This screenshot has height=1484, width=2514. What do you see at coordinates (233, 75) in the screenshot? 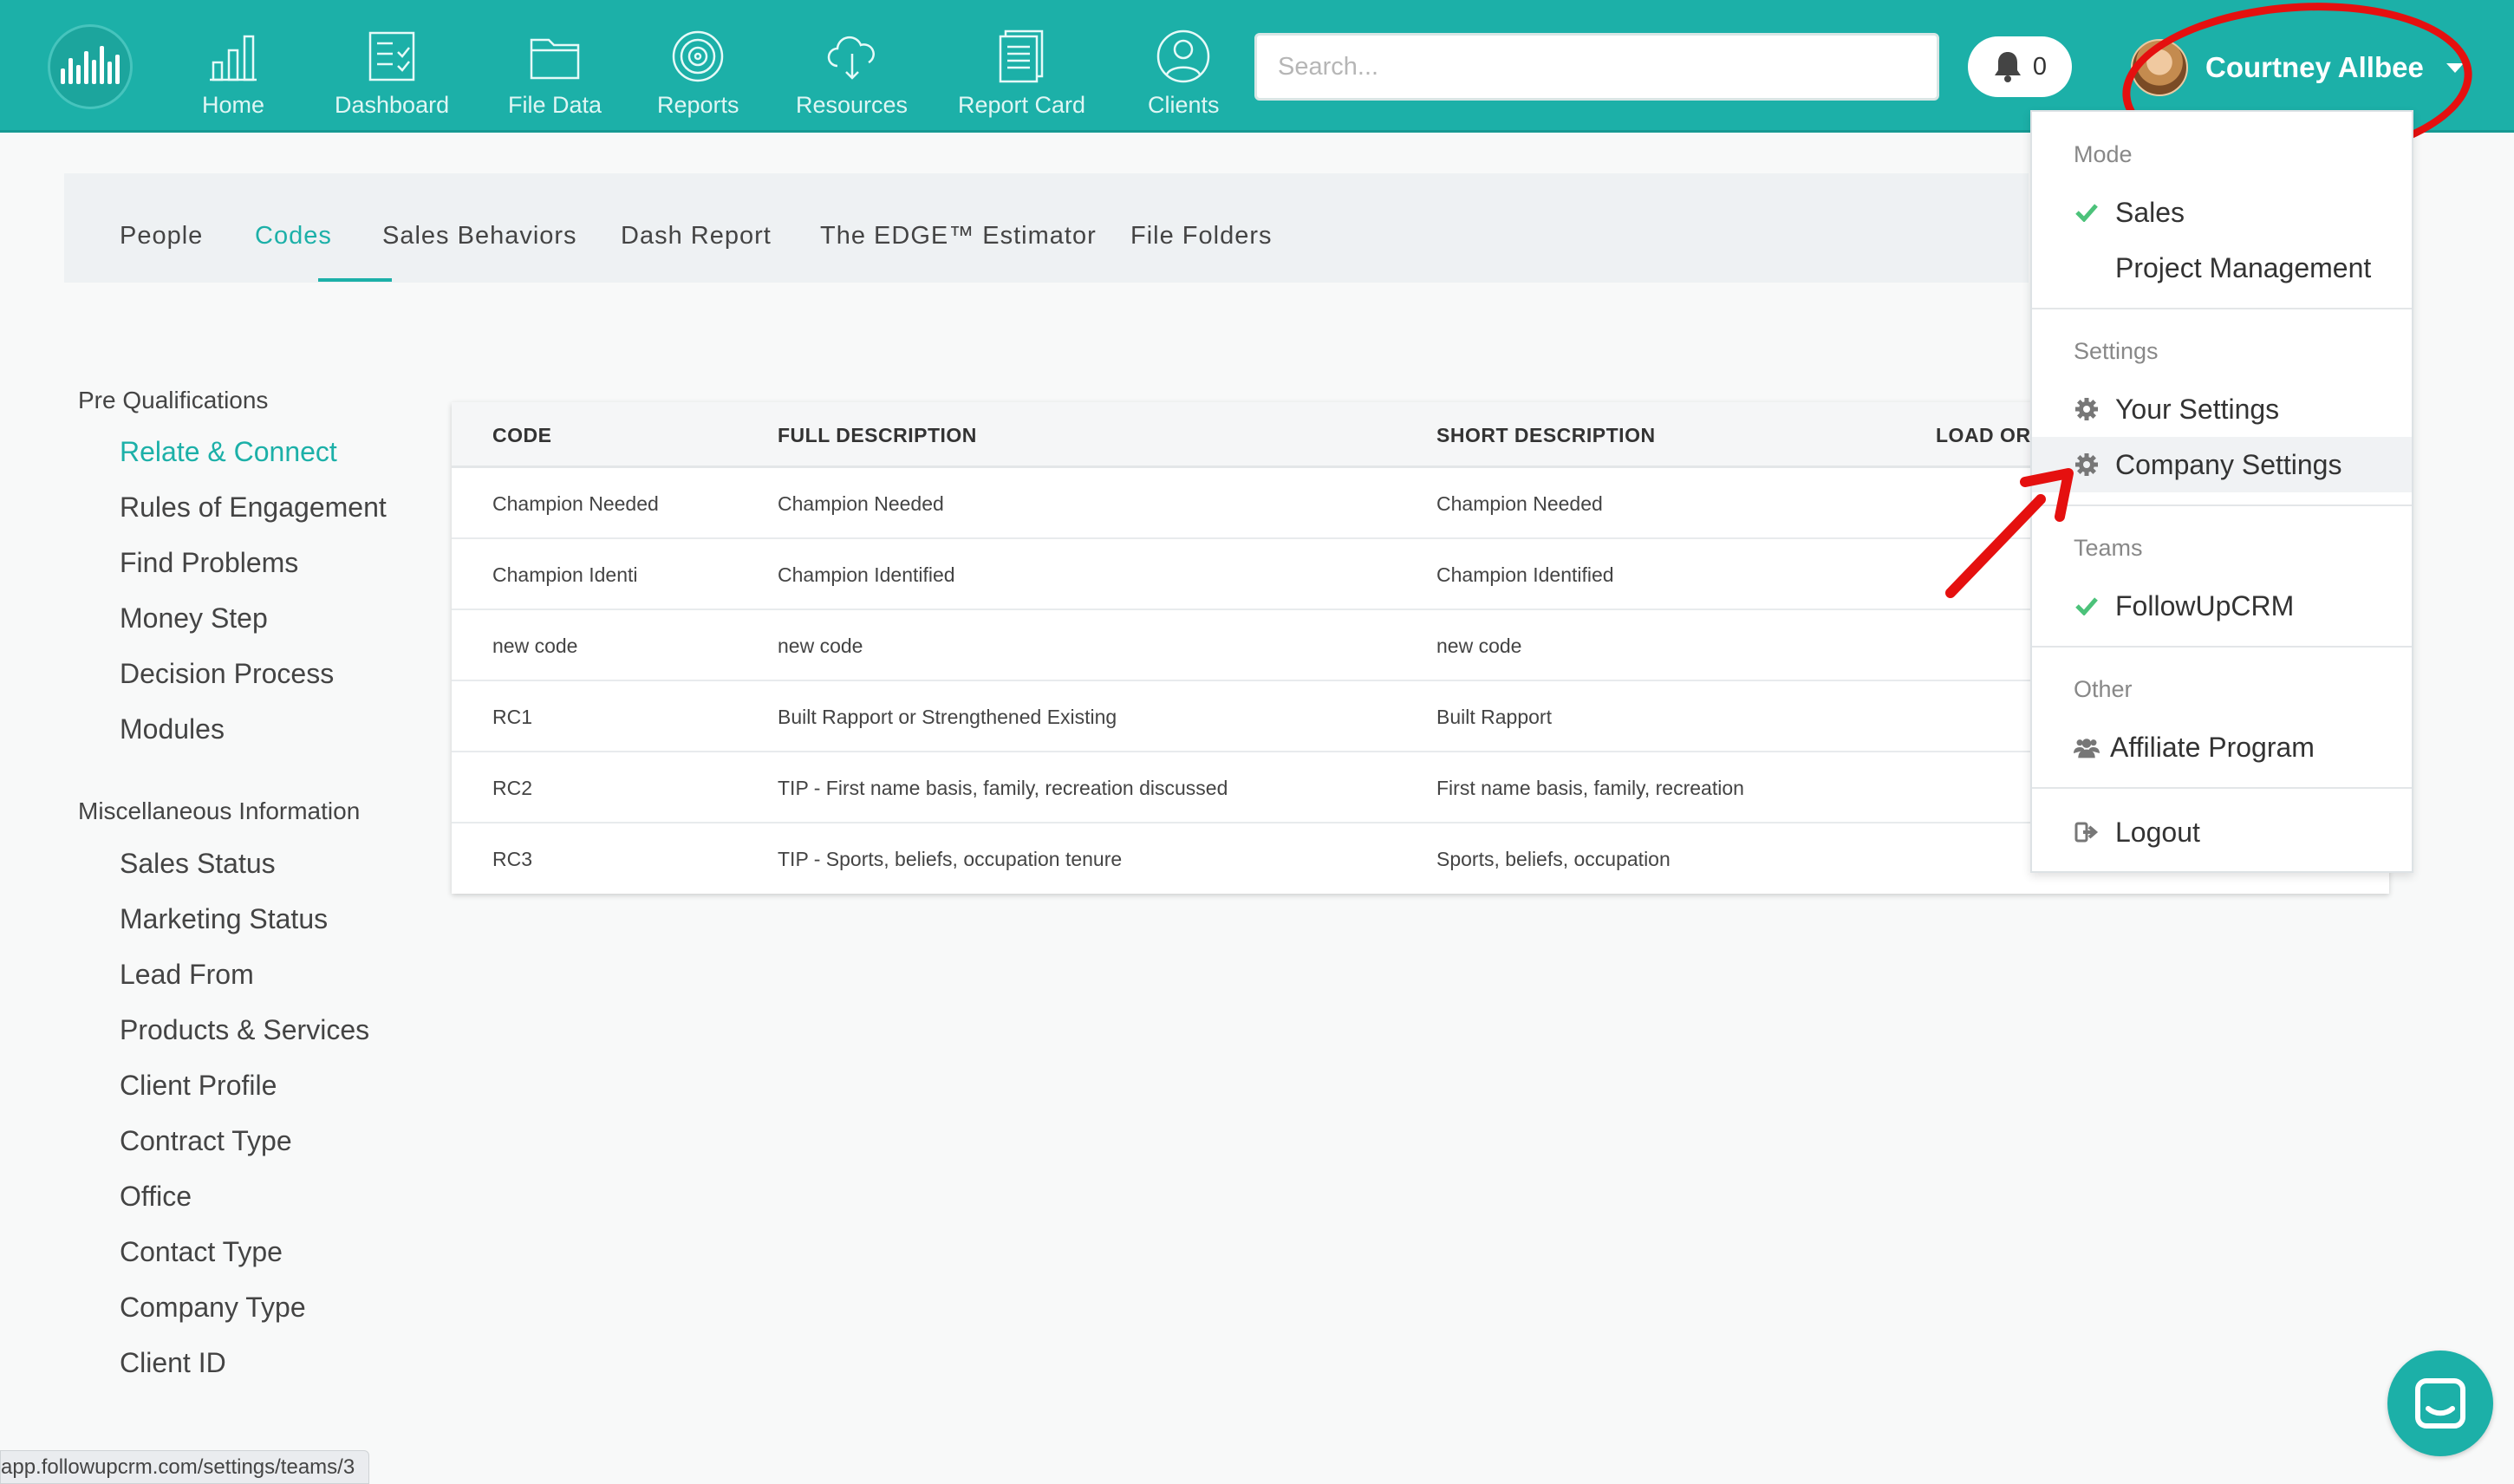
I see `nav-home: Home` at bounding box center [233, 75].